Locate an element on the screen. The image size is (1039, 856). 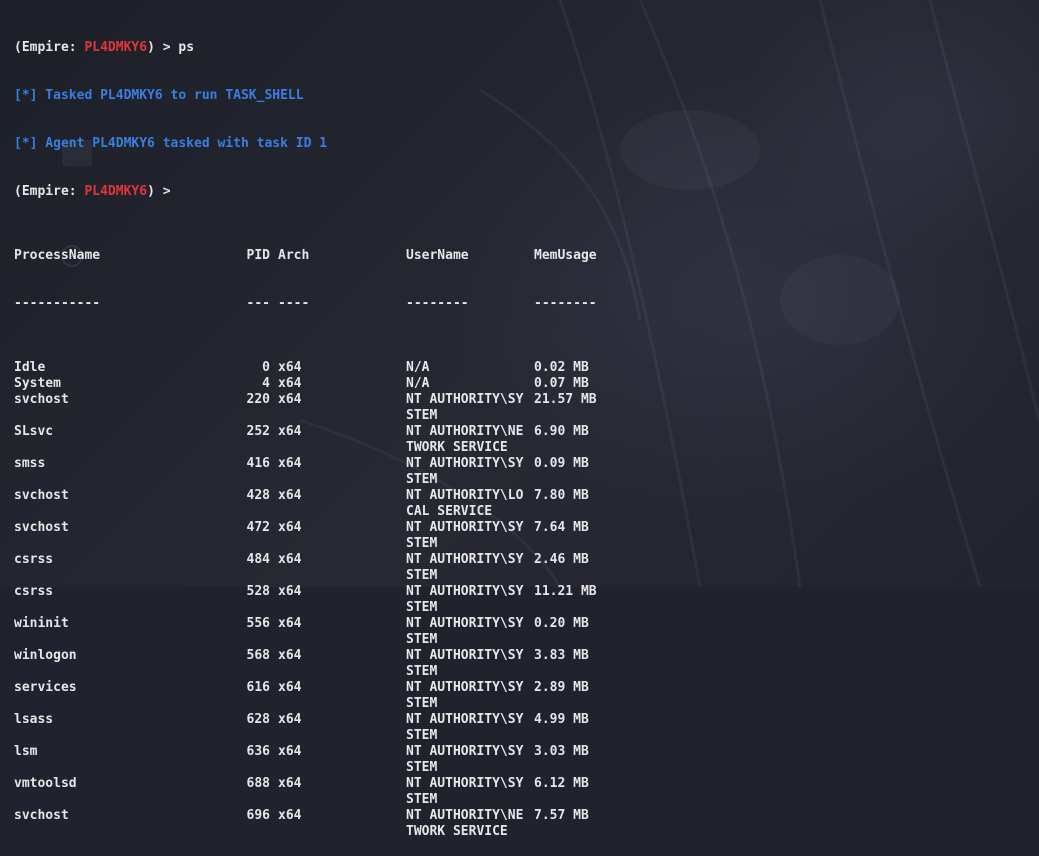
process-pid: 220 is located at coordinates (258, 399).